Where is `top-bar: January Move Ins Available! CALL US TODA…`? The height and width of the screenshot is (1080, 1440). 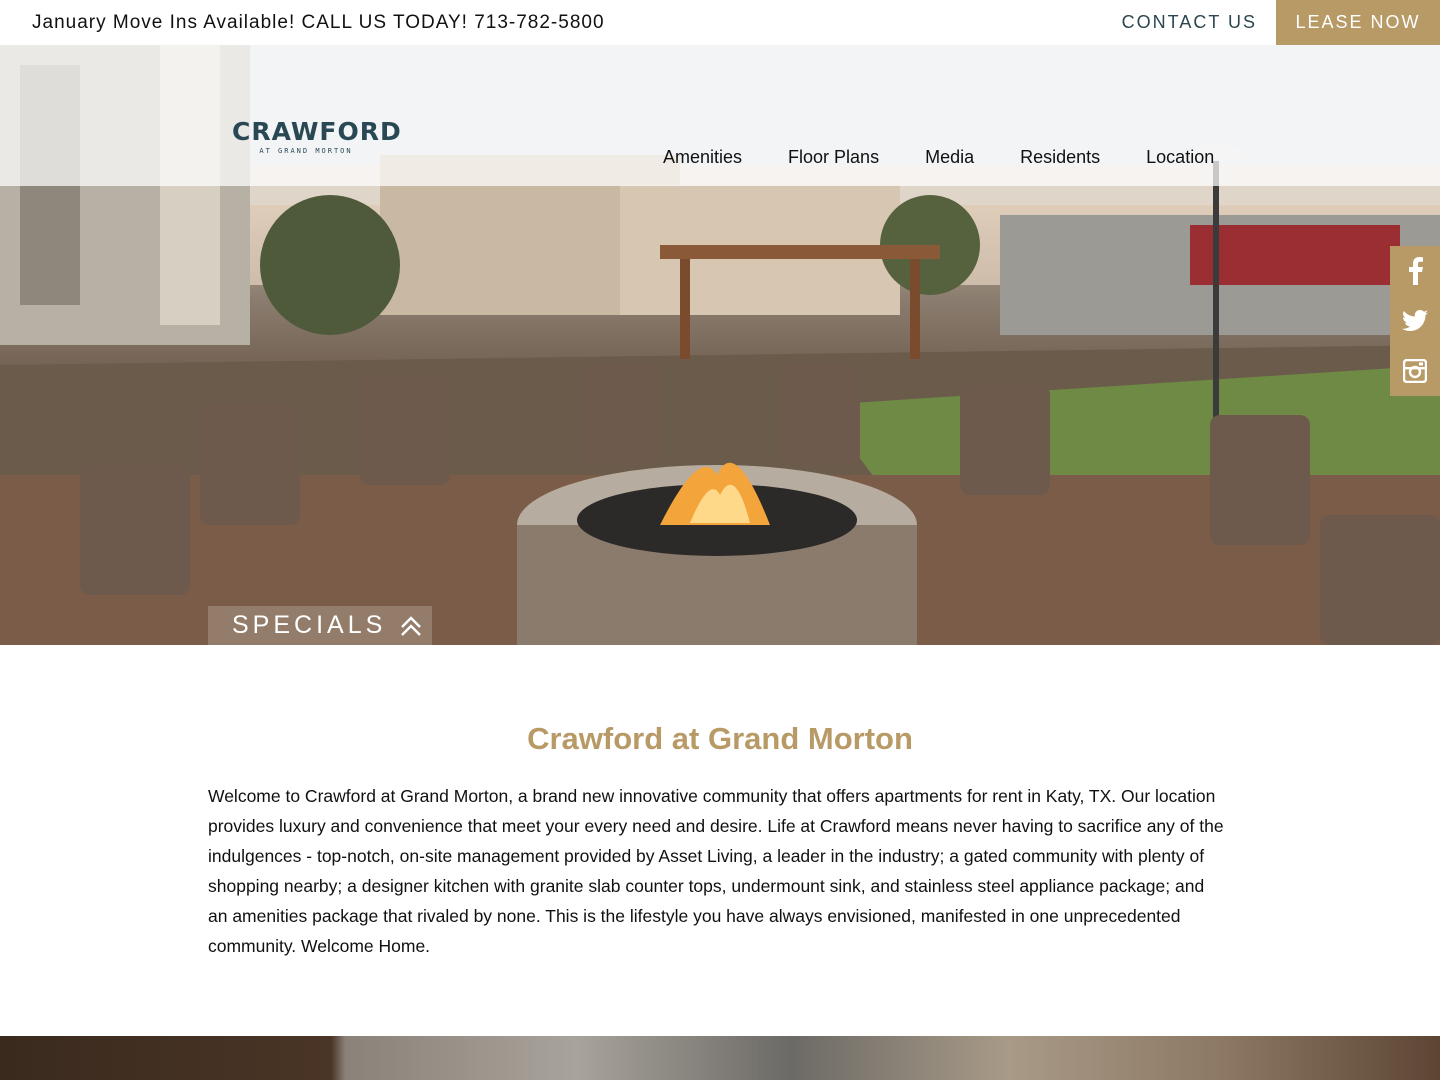 top-bar: January Move Ins Available! CALL US TODA… is located at coordinates (720, 22).